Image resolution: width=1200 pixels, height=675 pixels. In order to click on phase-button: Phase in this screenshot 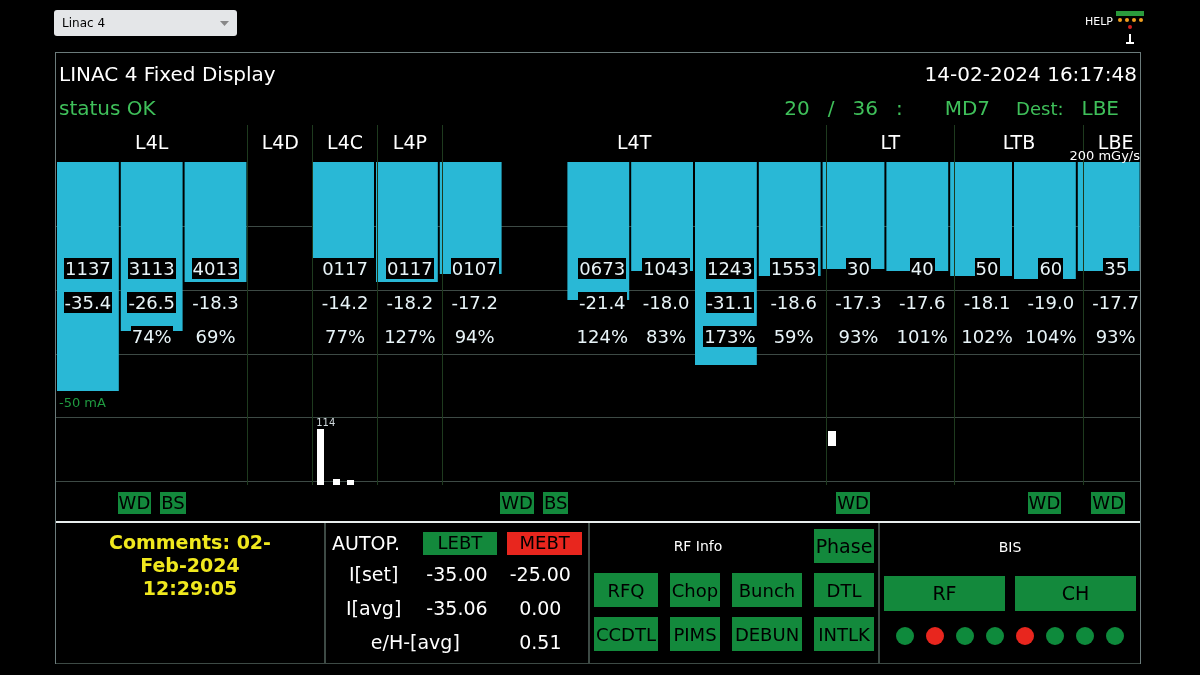, I will do `click(844, 546)`.